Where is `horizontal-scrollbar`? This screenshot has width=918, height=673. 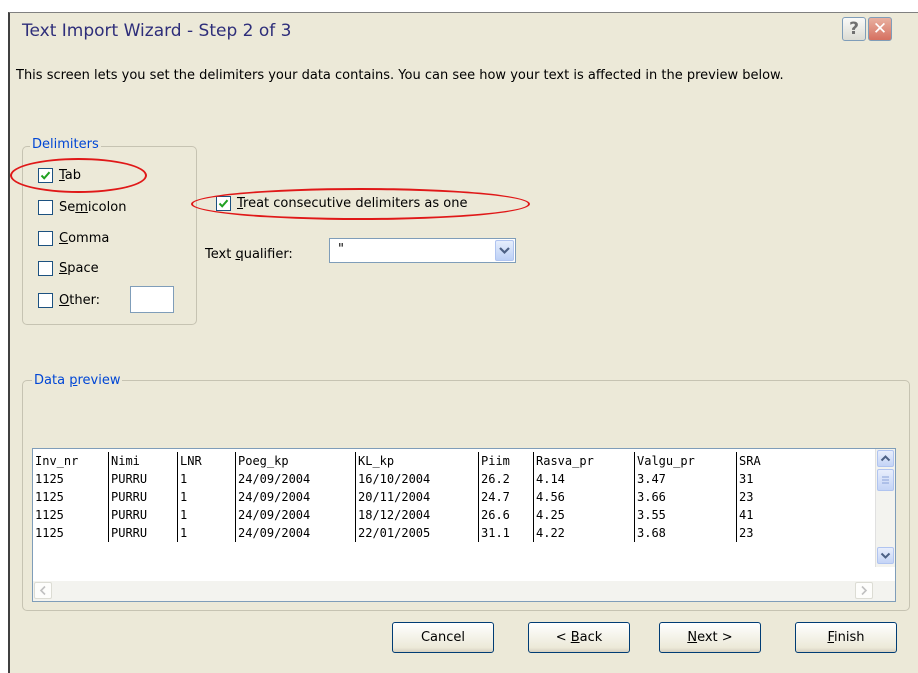 horizontal-scrollbar is located at coordinates (464, 591).